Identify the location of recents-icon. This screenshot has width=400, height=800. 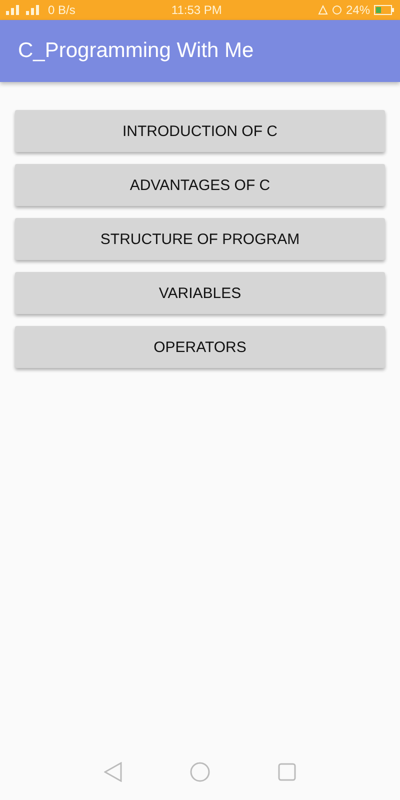
(287, 772).